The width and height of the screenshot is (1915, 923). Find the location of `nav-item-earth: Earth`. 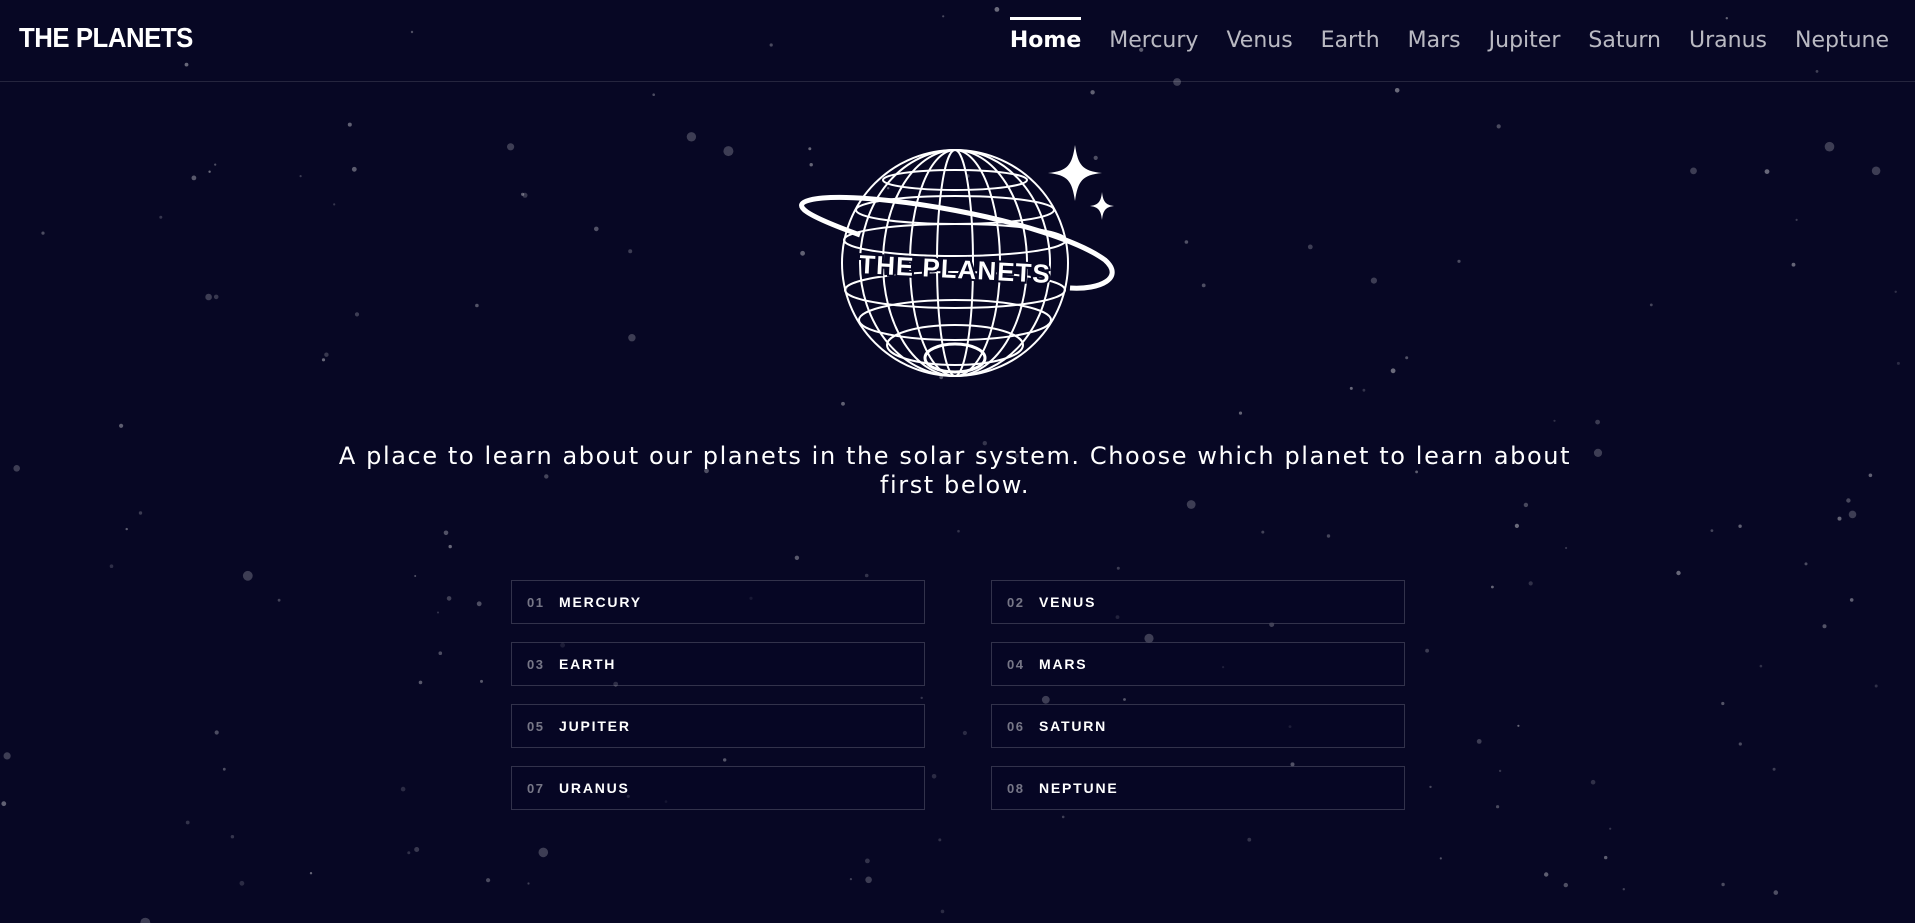

nav-item-earth: Earth is located at coordinates (1350, 40).